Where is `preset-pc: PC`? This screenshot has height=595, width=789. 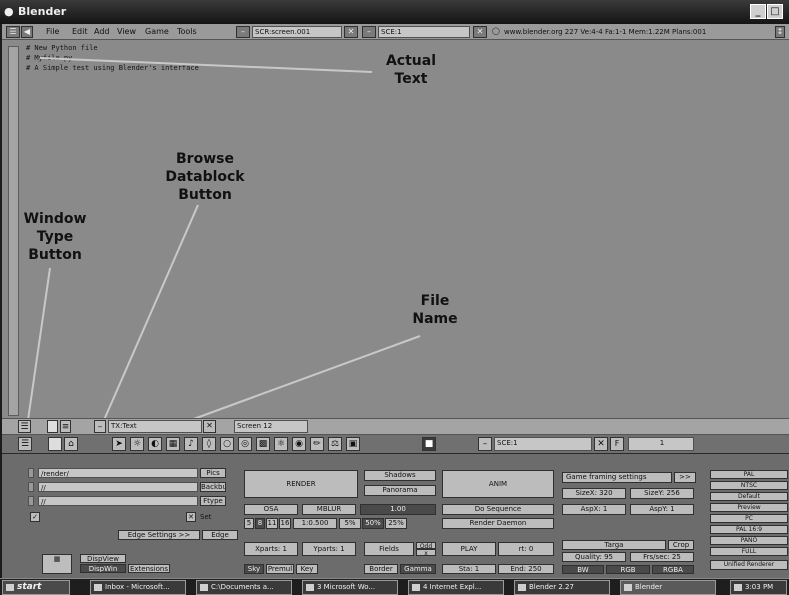 preset-pc: PC is located at coordinates (749, 518).